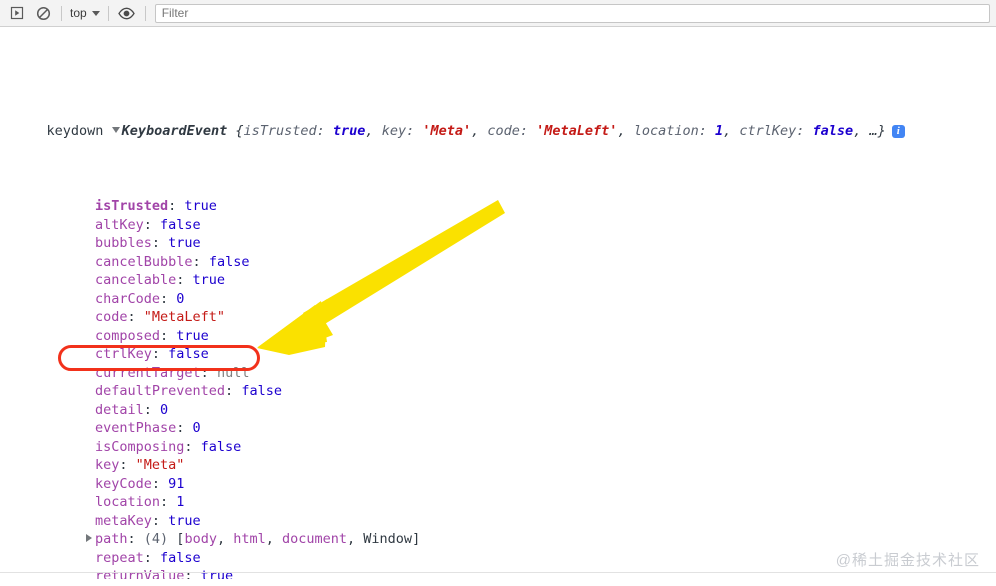 This screenshot has height=586, width=996. I want to click on property-name: key, so click(107, 465).